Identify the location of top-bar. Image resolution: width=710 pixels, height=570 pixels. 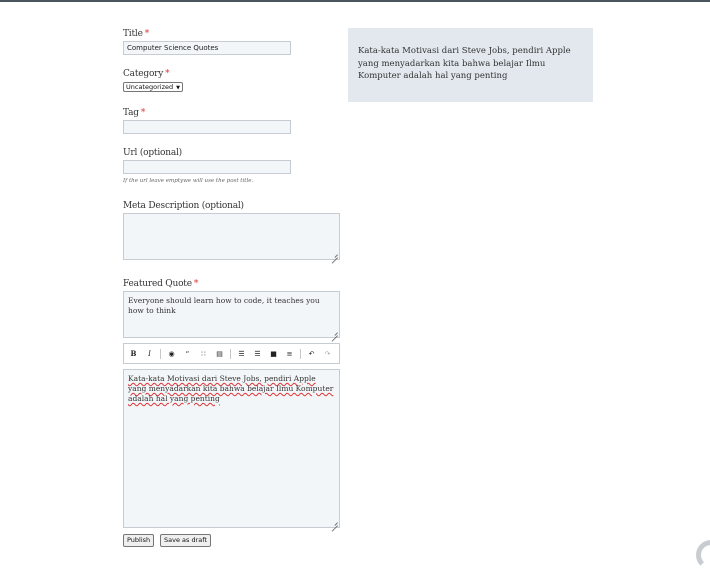
(355, 1).